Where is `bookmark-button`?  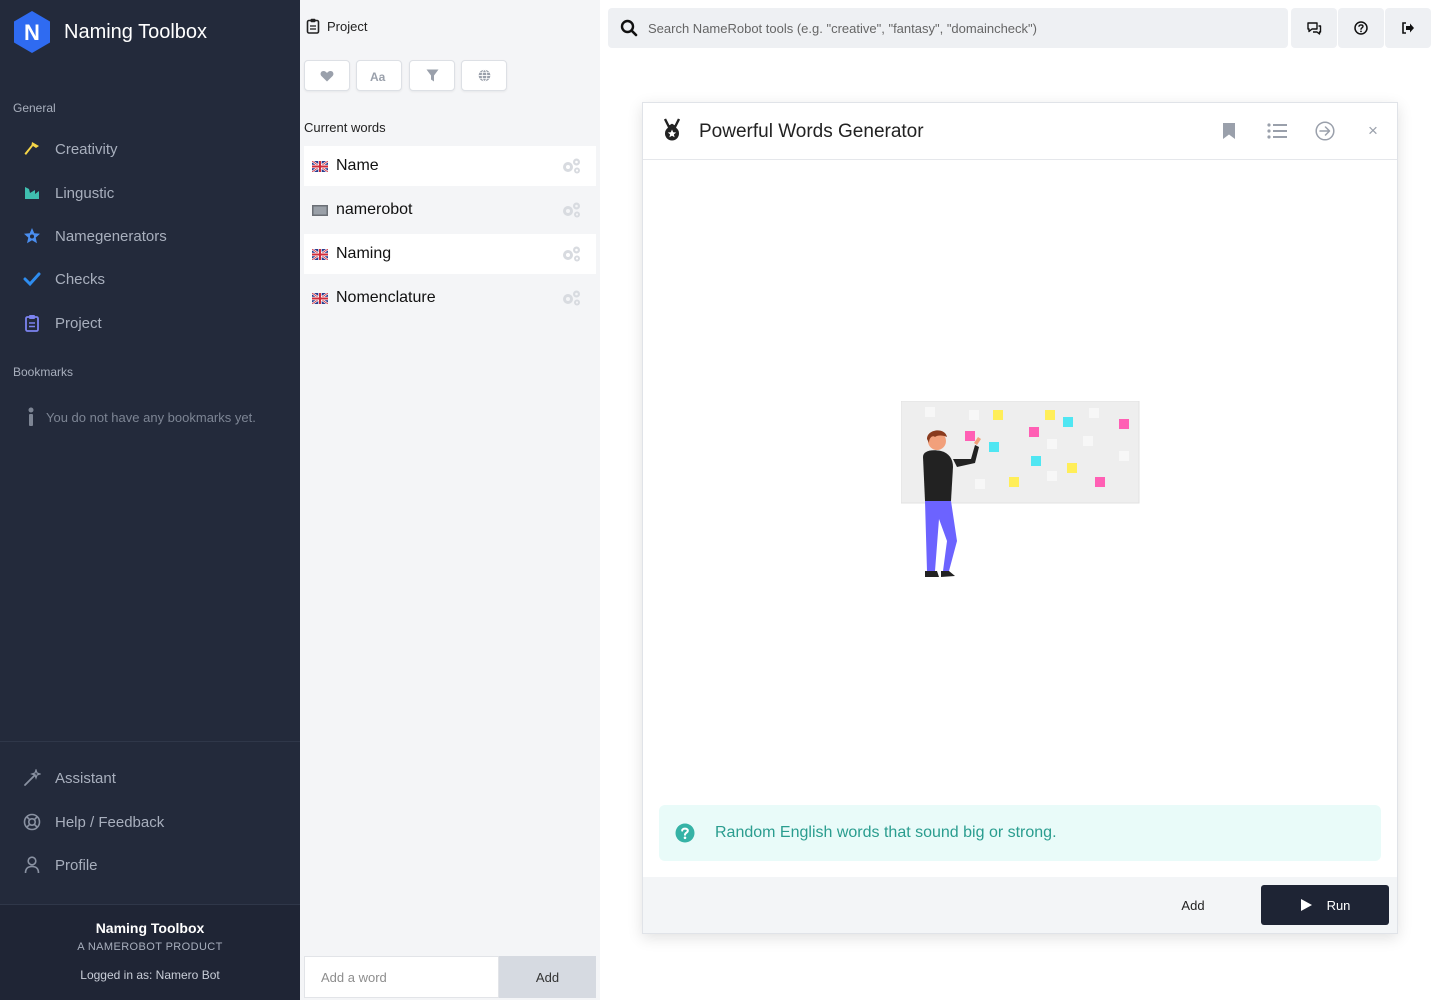
bookmark-button is located at coordinates (1229, 131).